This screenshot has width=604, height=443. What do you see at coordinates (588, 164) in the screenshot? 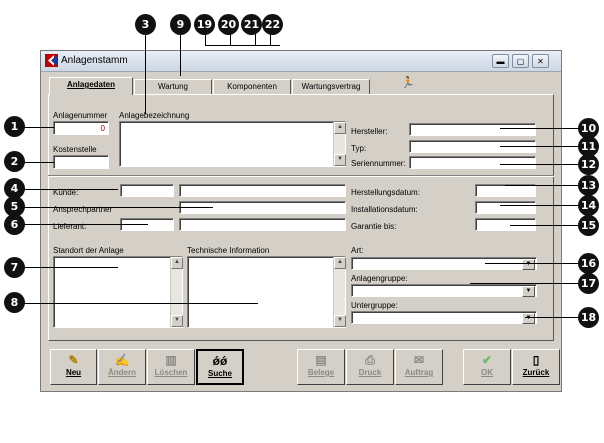
I see `callout-12: 12` at bounding box center [588, 164].